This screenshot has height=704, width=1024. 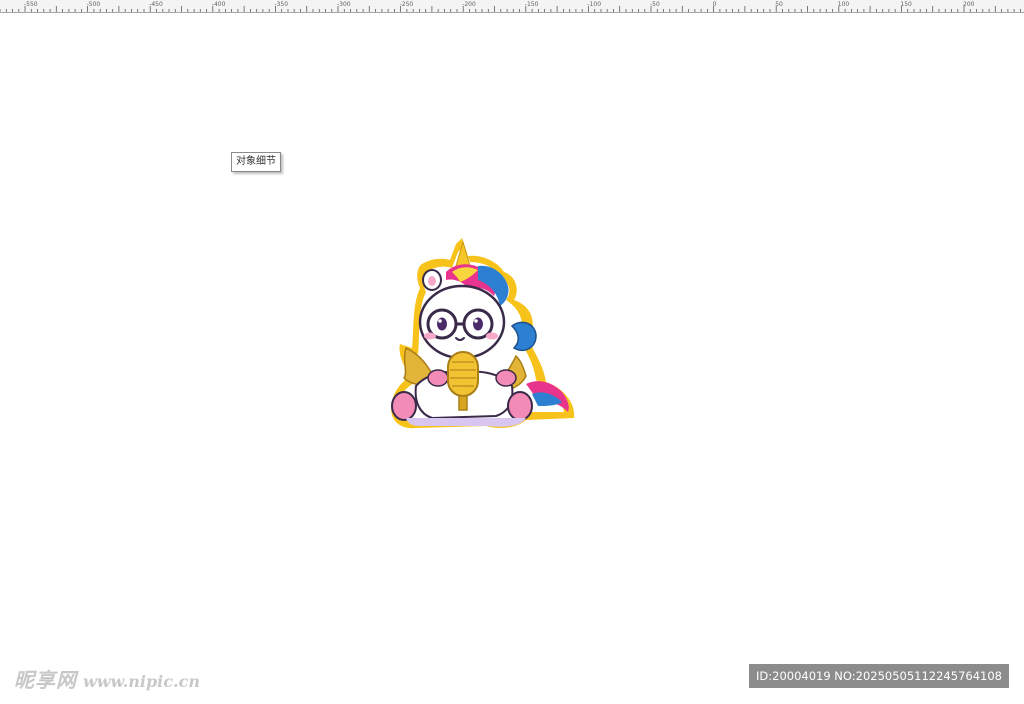 I want to click on ruler-tick-label: -350, so click(x=281, y=4).